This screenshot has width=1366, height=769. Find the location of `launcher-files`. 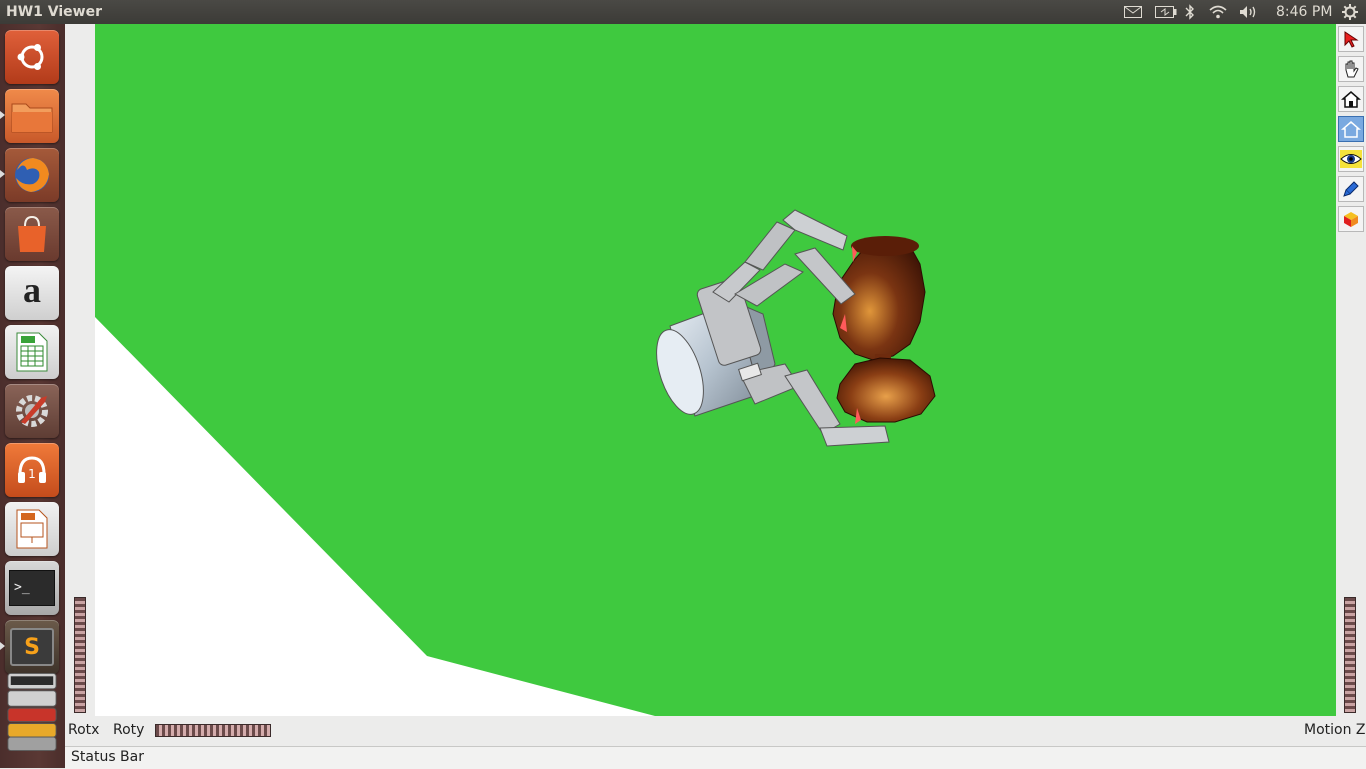

launcher-files is located at coordinates (32, 116).